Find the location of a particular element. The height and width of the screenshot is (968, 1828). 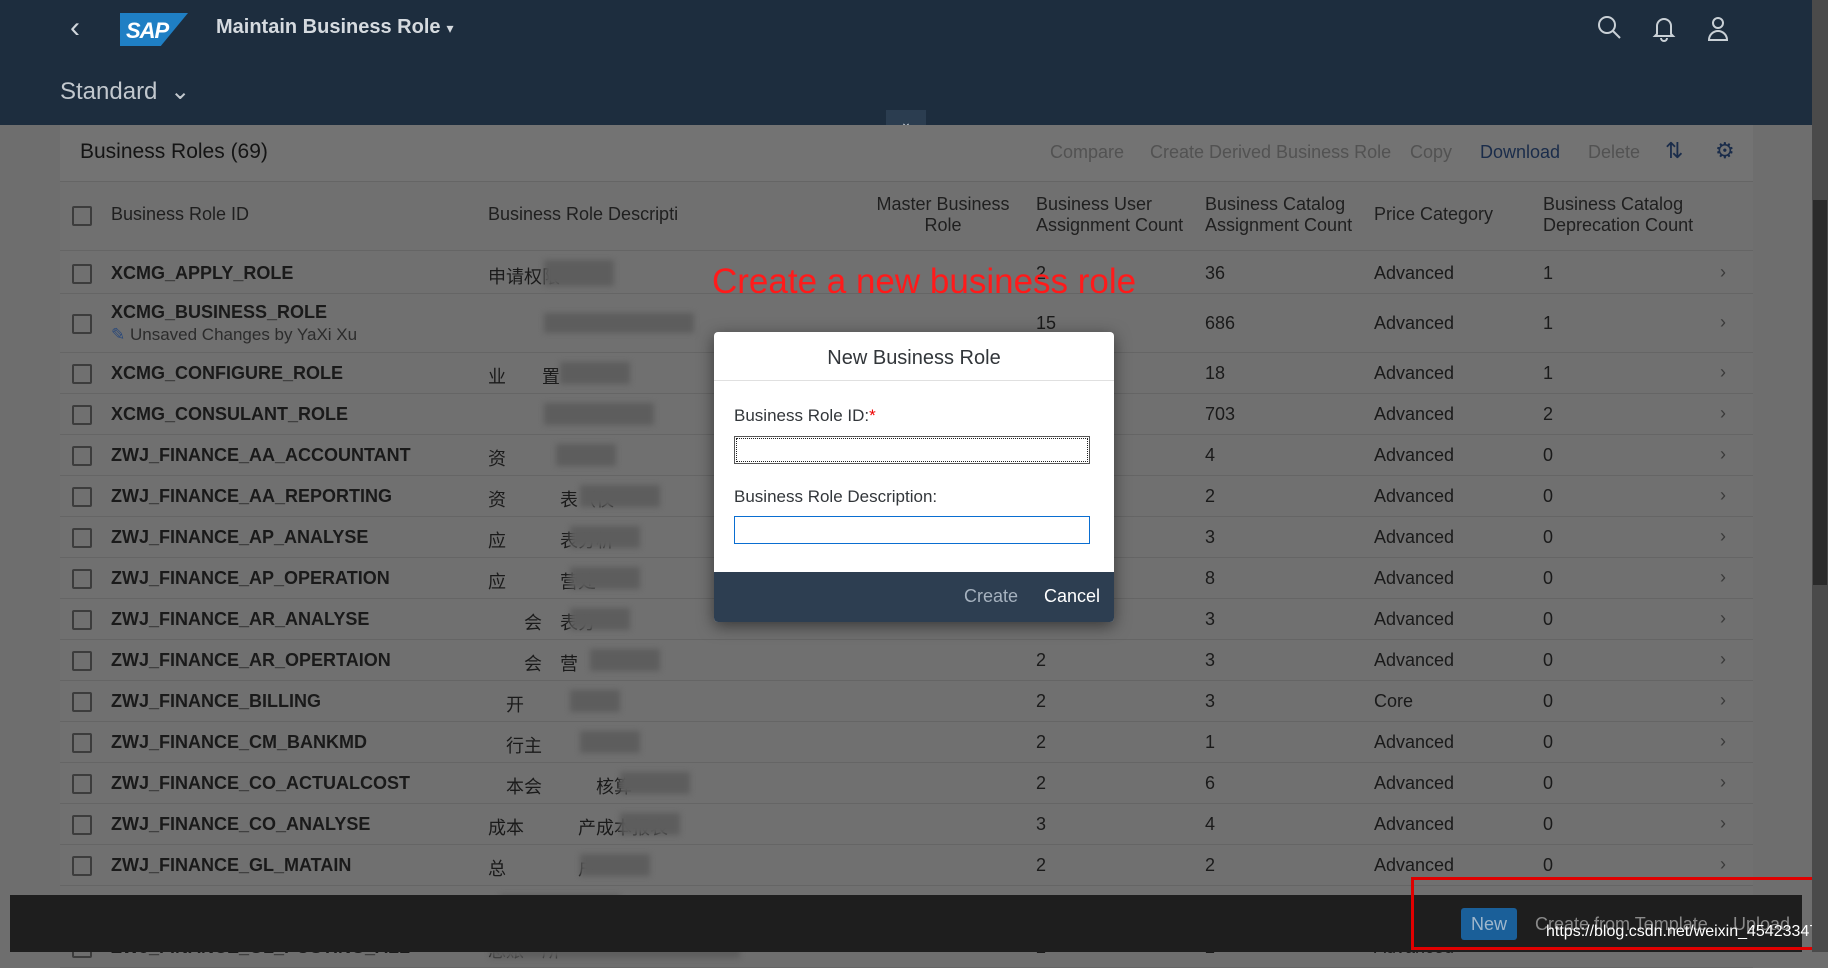

role-id-label-text: Business Role ID: is located at coordinates (802, 415).